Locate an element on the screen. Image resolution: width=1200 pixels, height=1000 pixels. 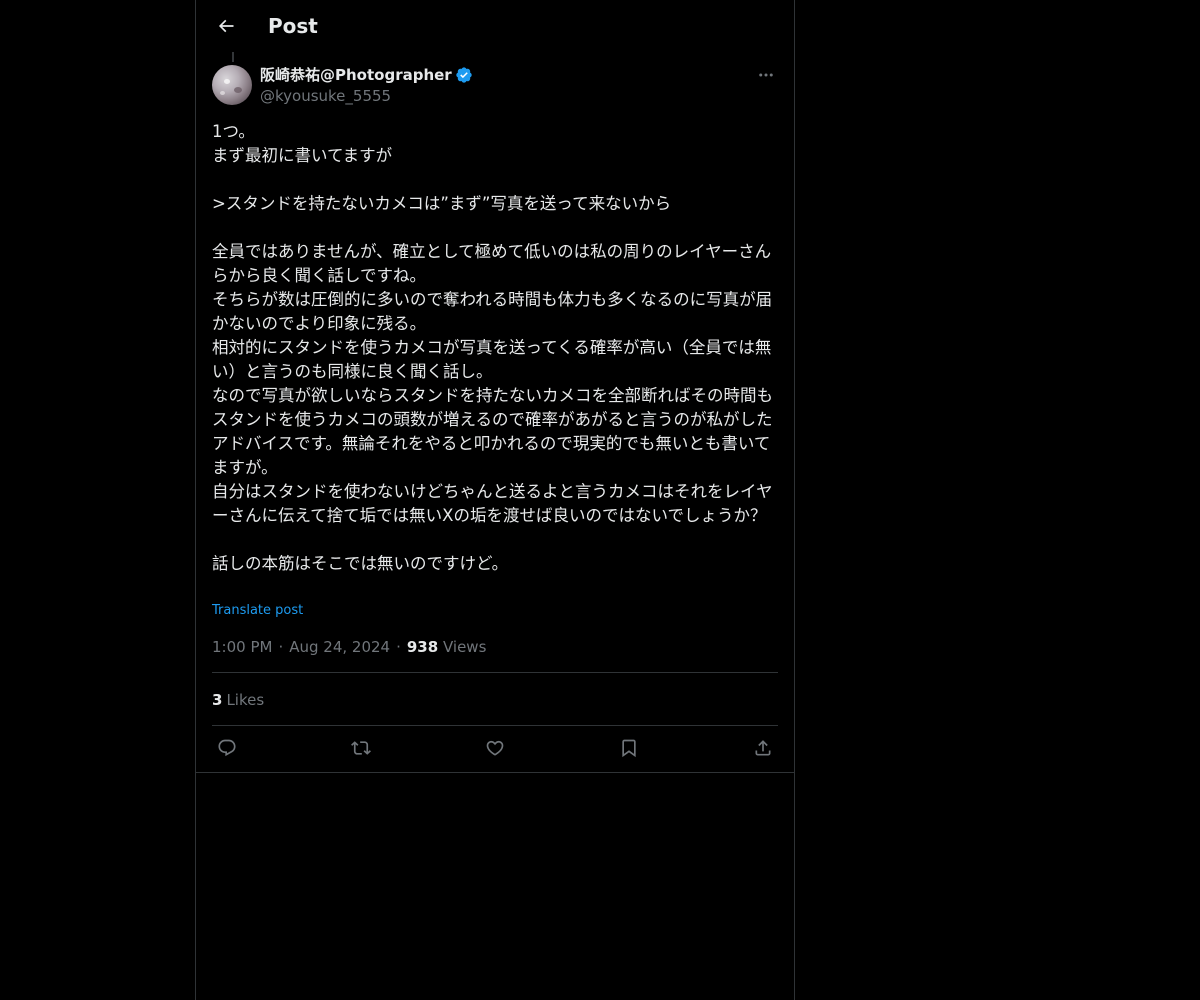
page-title: Post is located at coordinates (293, 26).